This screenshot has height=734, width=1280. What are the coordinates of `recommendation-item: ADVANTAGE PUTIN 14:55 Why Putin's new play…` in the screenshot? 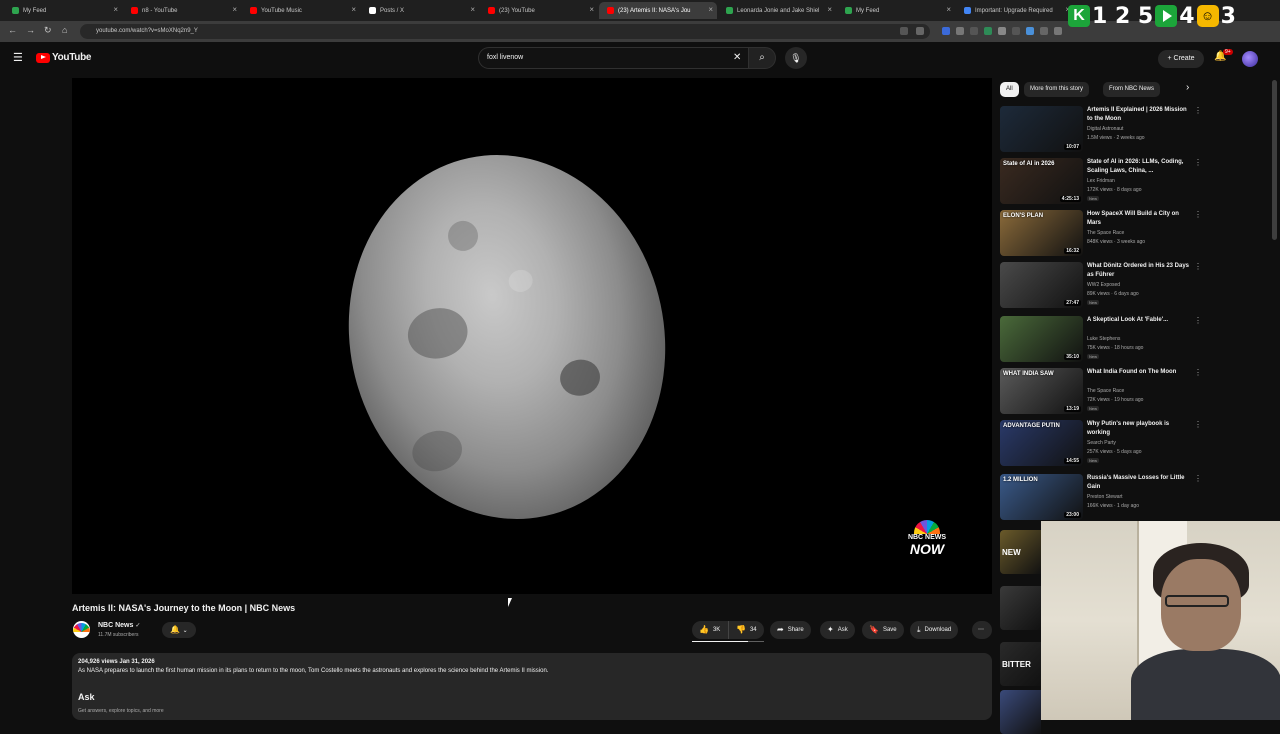 It's located at (1101, 444).